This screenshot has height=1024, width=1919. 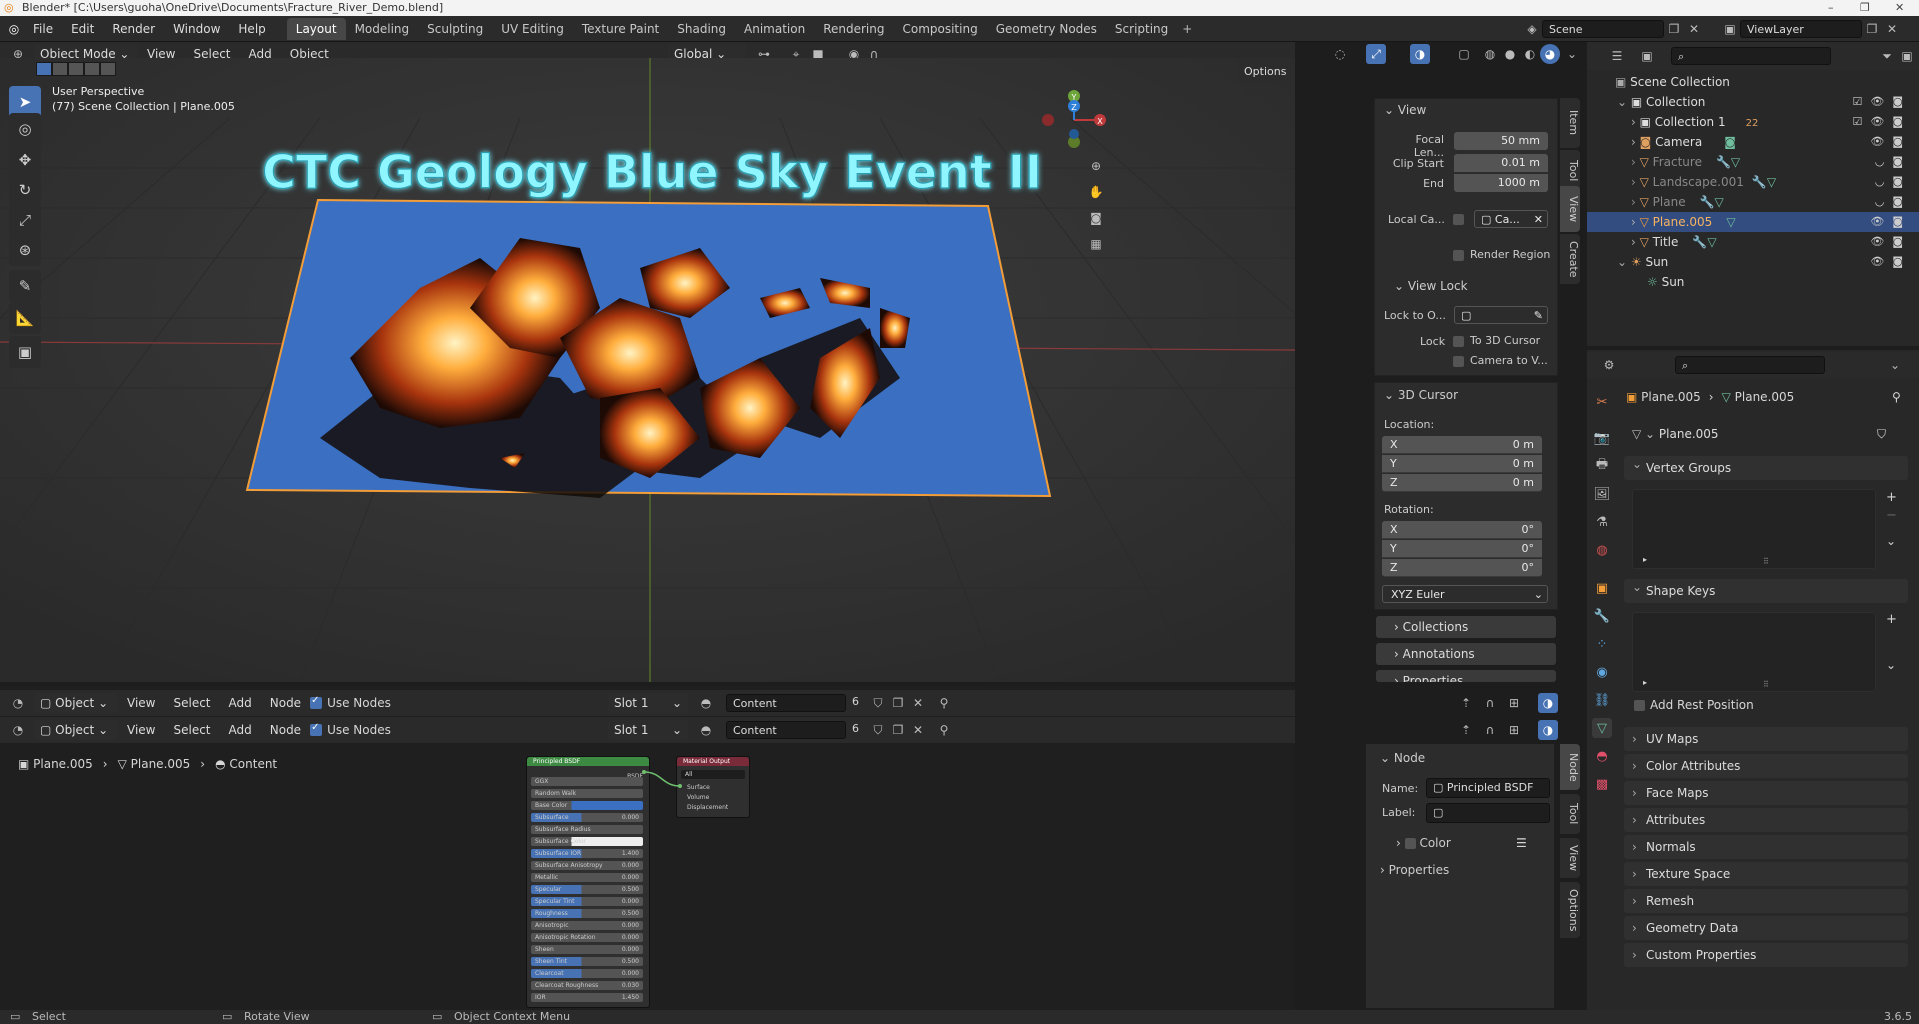 I want to click on properties-options-icon: ⌄, so click(x=1895, y=365).